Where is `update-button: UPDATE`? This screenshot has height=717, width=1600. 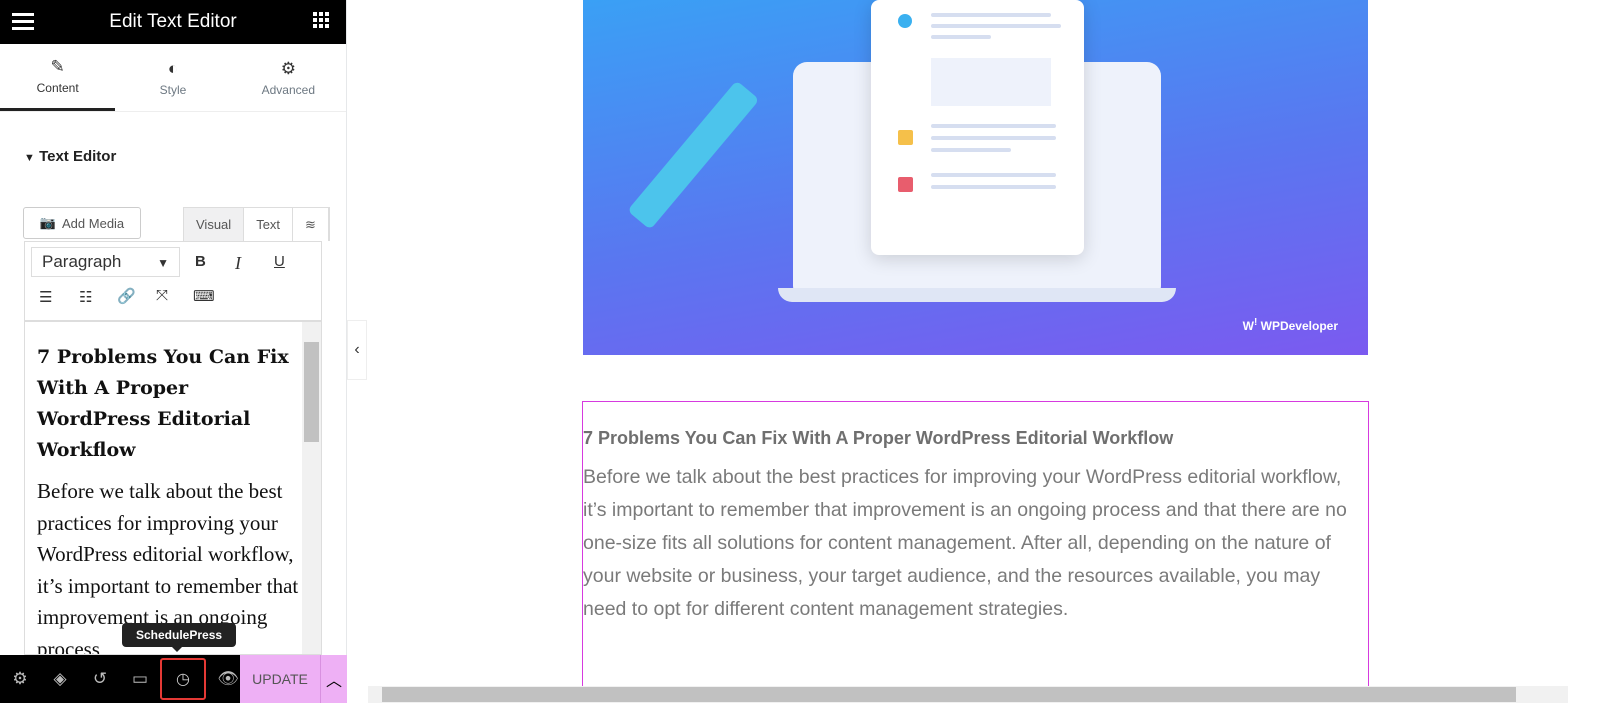 update-button: UPDATE is located at coordinates (280, 679).